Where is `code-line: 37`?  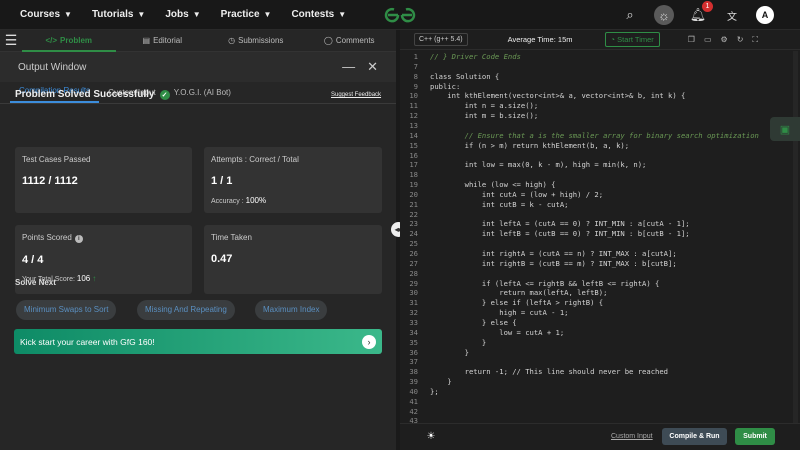 code-line: 37 is located at coordinates (596, 362).